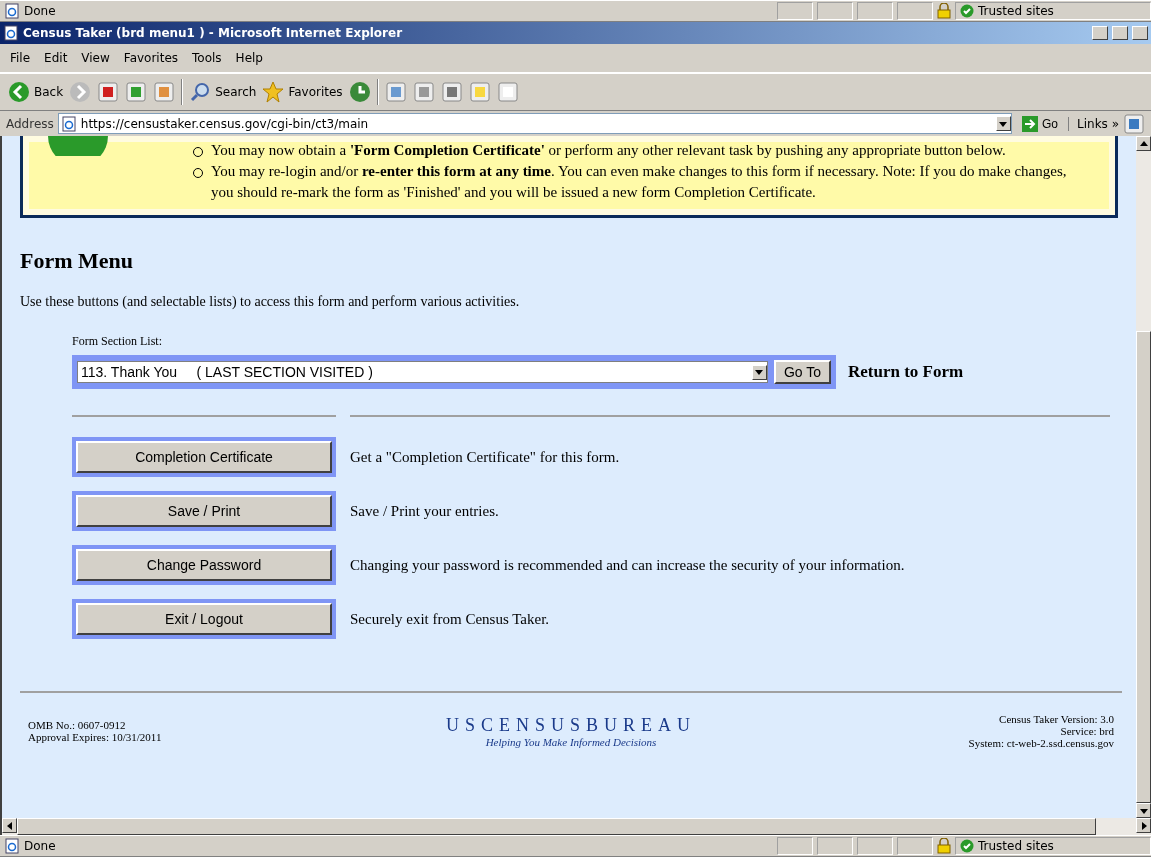 This screenshot has height=857, width=1151. What do you see at coordinates (485, 457) in the screenshot?
I see `action-description: Get a "Completion Certificate" for this form.` at bounding box center [485, 457].